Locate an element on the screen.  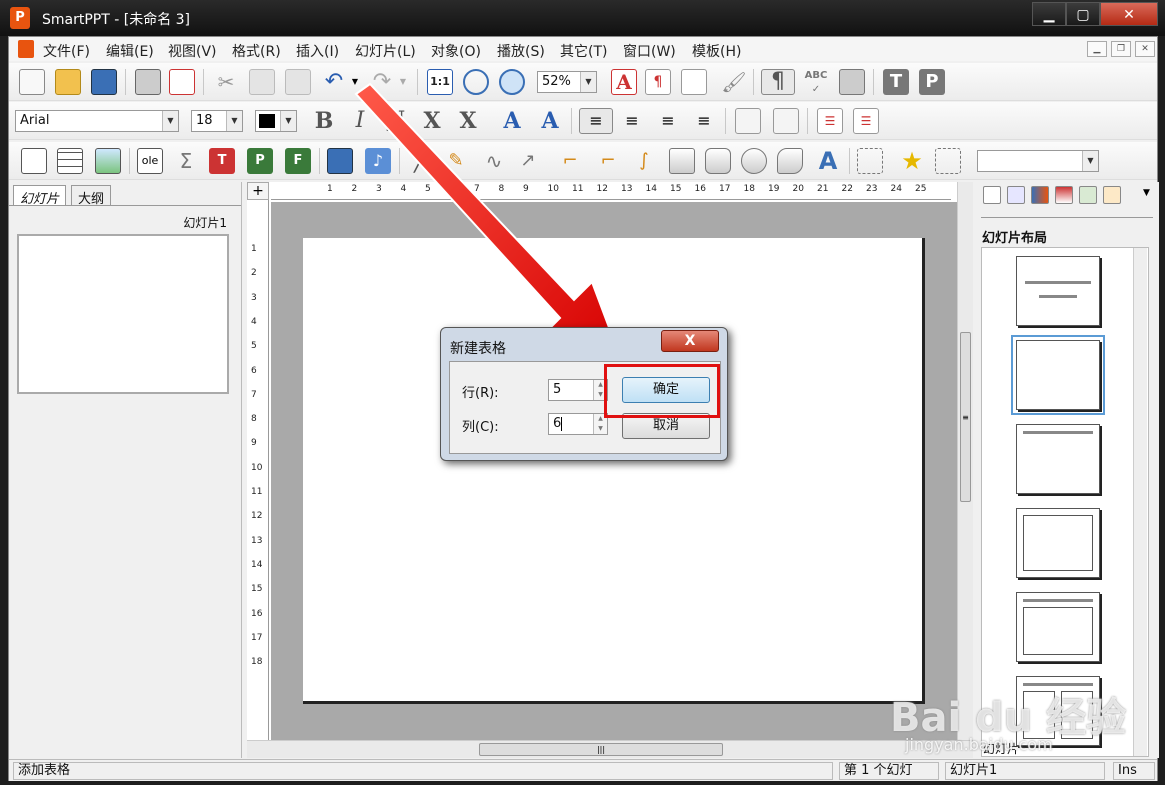
dialog-close-button: X is located at coordinates (690, 341).